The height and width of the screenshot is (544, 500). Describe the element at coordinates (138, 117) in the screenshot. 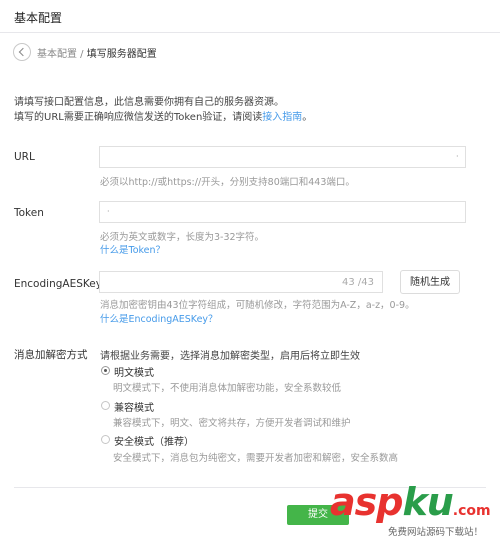

I see `intro-line-2-text: 填写的URL需要正确响应微信发送的Token验证，请阅读` at that location.